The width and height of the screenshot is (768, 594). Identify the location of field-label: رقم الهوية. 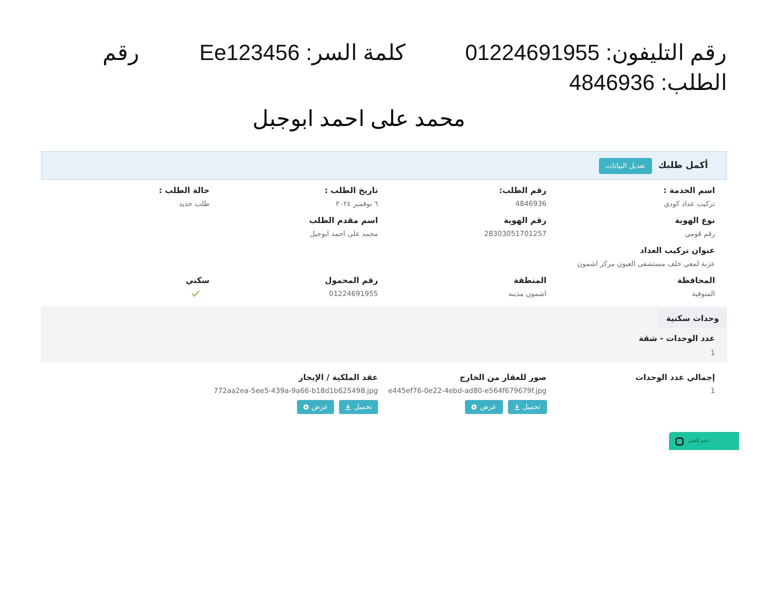
(525, 220).